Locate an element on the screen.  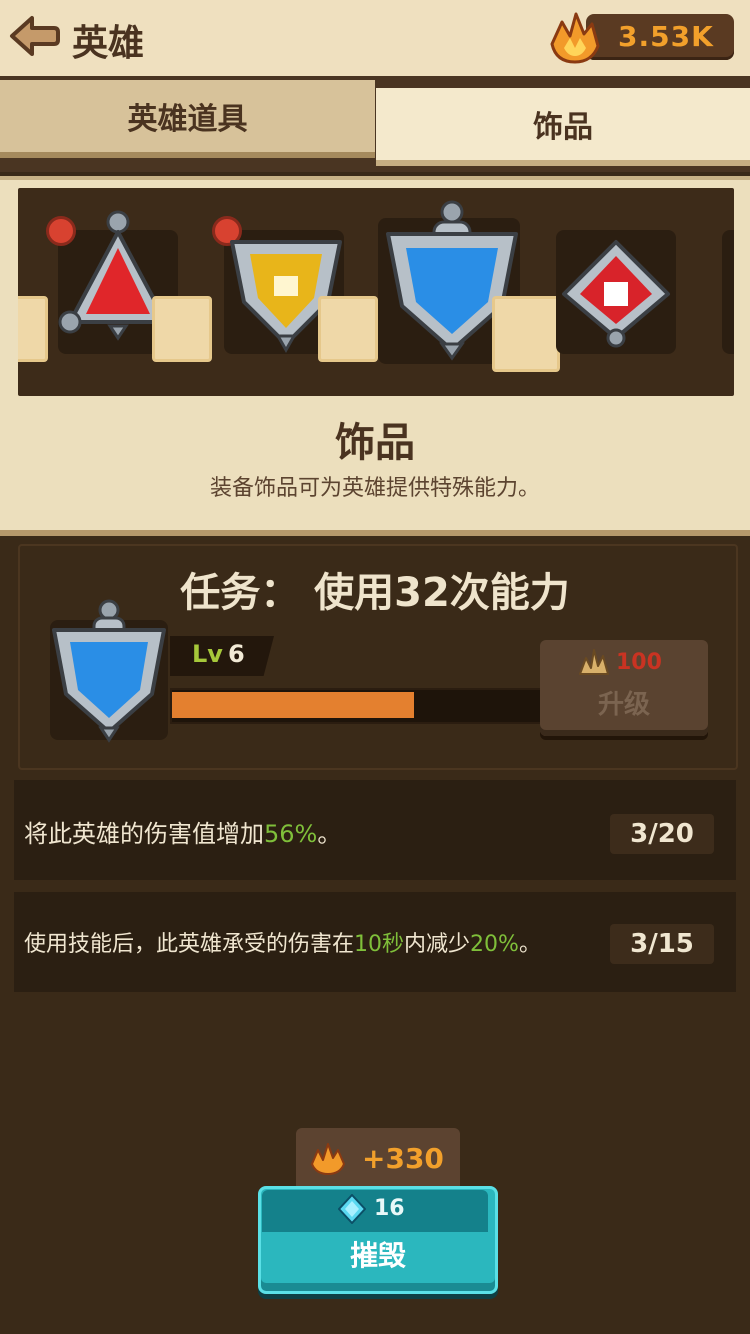
section-description: 装备饰品可为英雄提供特殊能力。 is located at coordinates (374, 488).